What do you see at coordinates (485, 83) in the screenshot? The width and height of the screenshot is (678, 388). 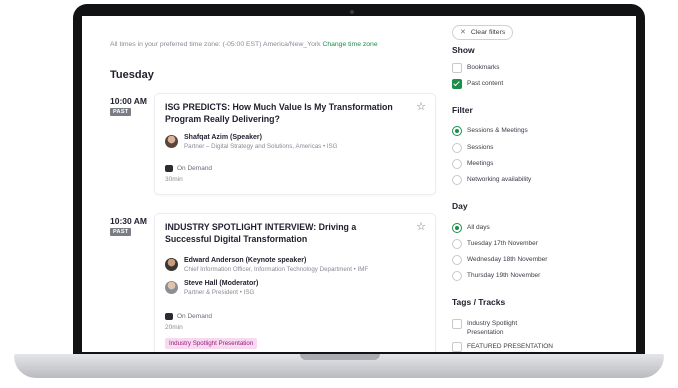 I see `option-label: Past content` at bounding box center [485, 83].